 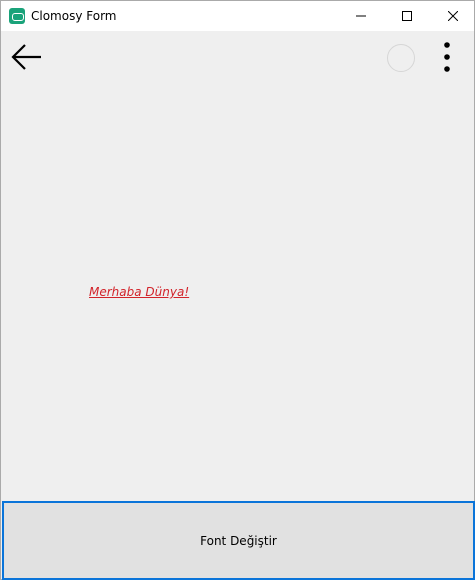 I want to click on arrow-left-icon, so click(x=26, y=57).